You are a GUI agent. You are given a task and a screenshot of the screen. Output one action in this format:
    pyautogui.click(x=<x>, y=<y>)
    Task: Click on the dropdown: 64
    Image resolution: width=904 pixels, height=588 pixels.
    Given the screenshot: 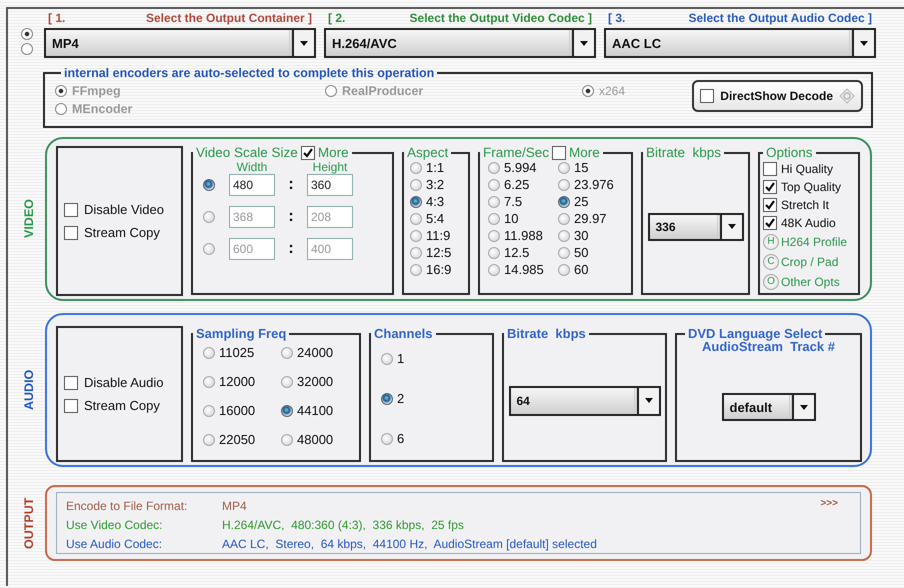 What is the action you would take?
    pyautogui.click(x=584, y=401)
    